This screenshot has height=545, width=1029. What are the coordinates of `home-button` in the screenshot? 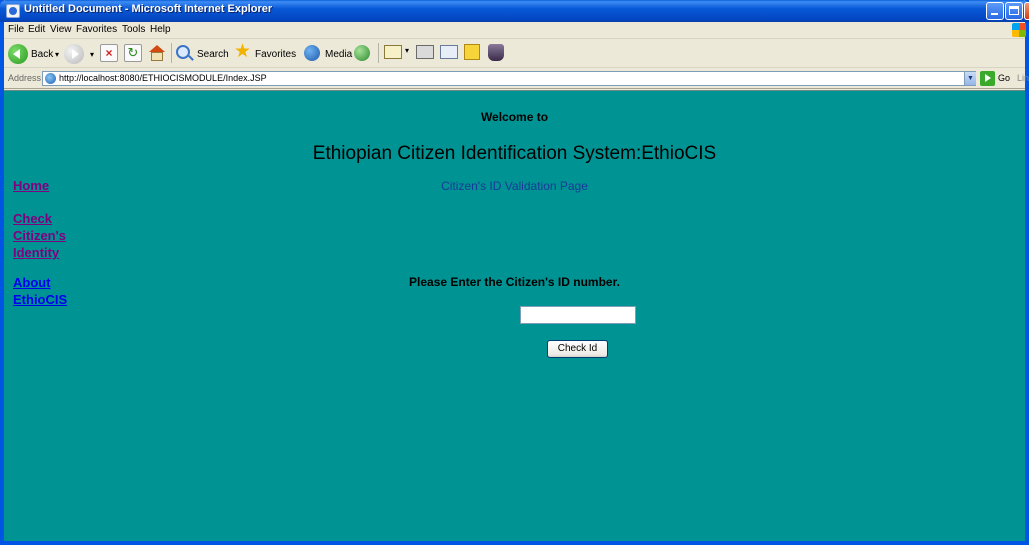 It's located at (157, 54).